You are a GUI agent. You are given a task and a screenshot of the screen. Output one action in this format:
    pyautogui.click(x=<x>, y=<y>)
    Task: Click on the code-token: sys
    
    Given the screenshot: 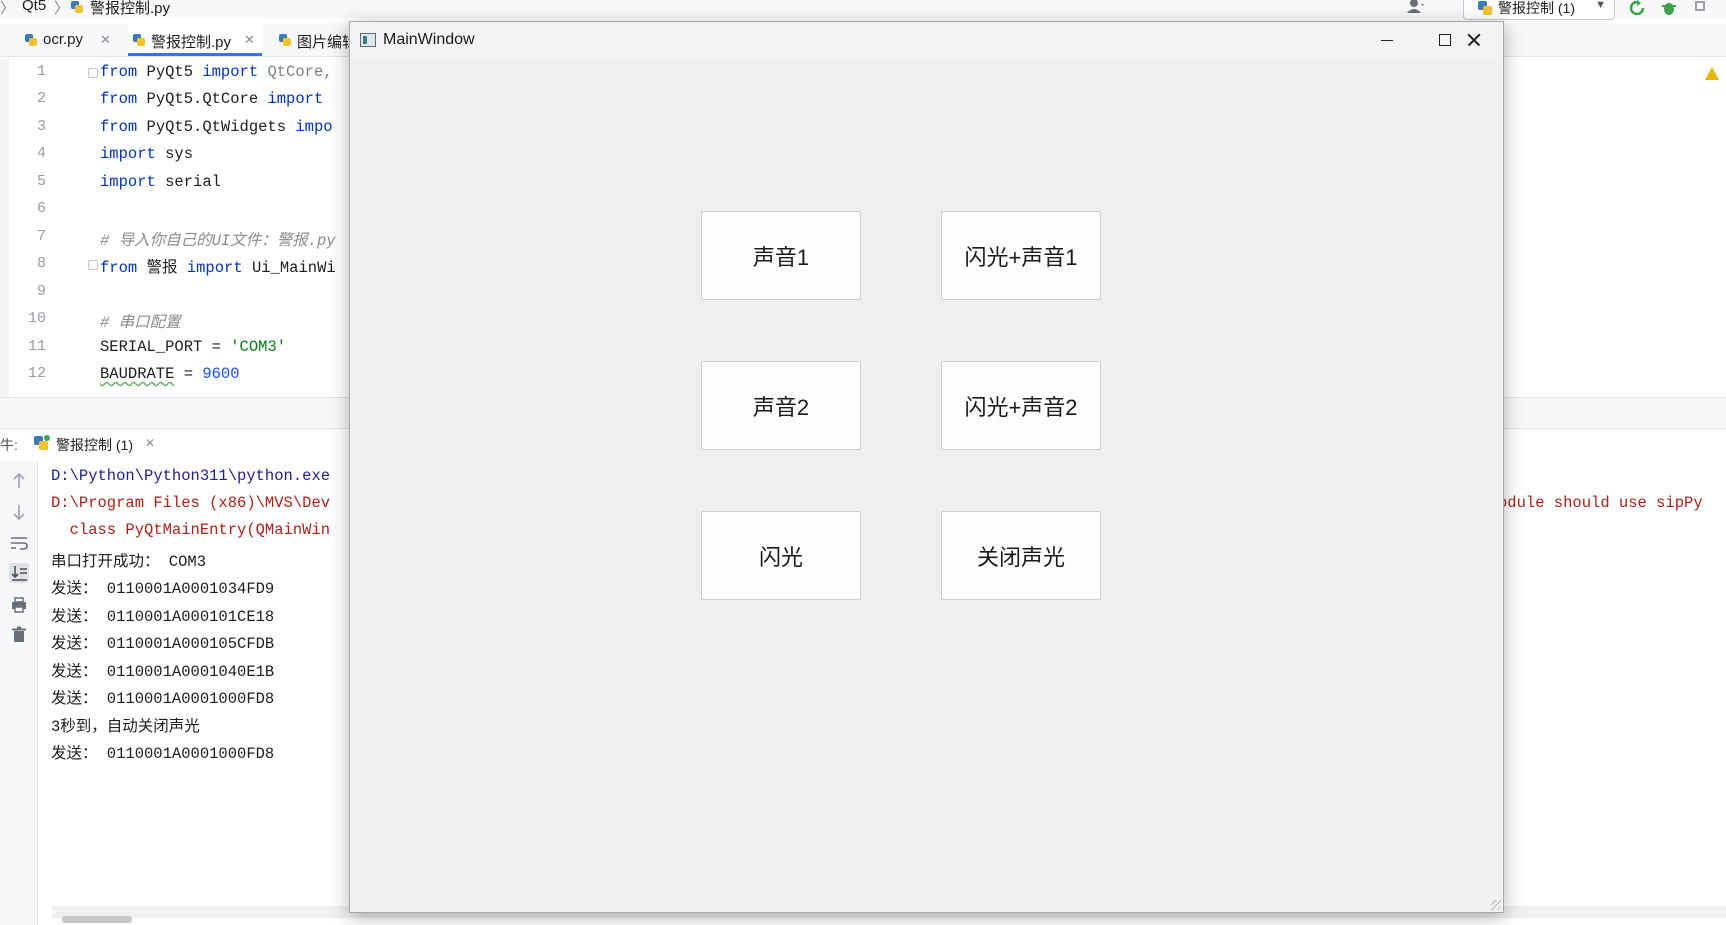 What is the action you would take?
    pyautogui.click(x=179, y=154)
    